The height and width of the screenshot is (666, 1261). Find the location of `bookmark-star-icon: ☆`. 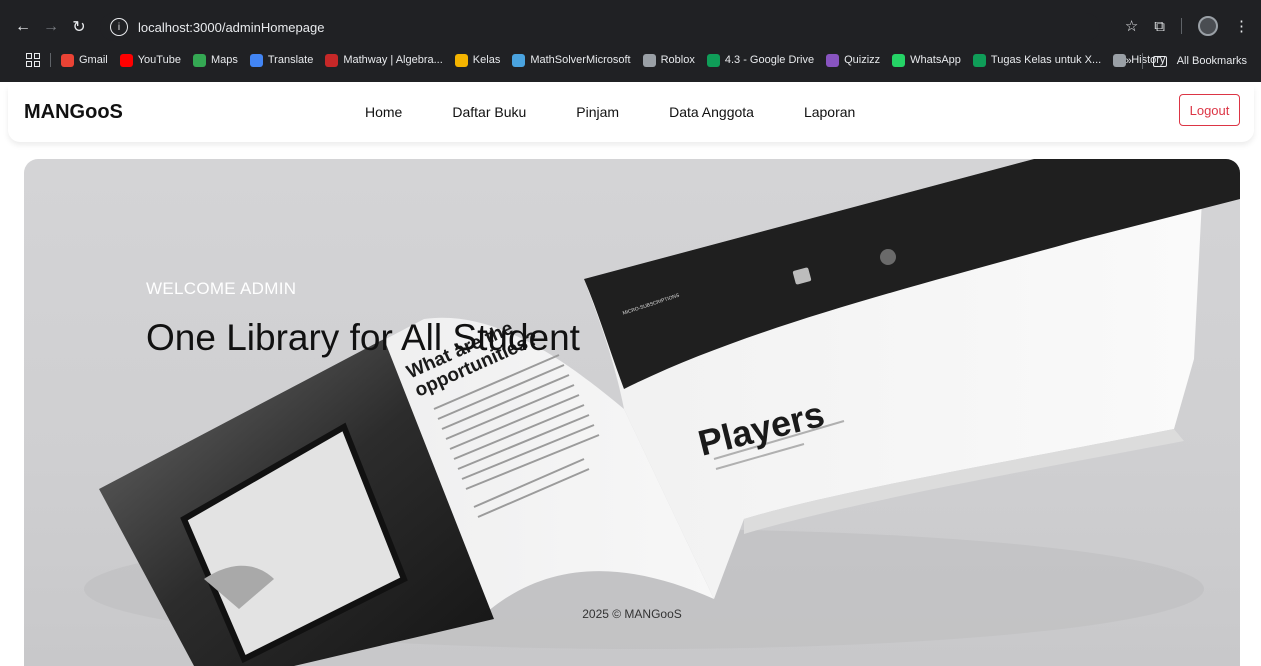

bookmark-star-icon: ☆ is located at coordinates (1131, 26).